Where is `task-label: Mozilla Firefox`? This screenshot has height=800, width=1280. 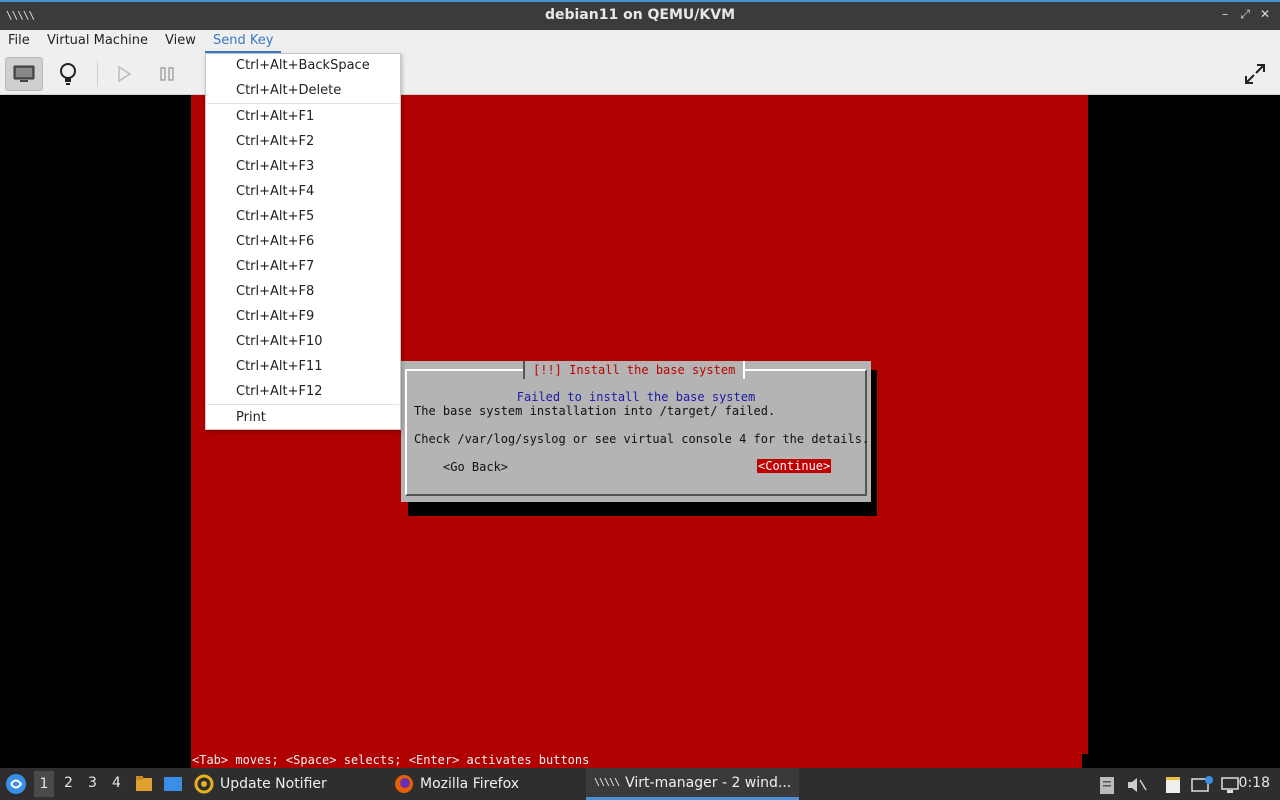 task-label: Mozilla Firefox is located at coordinates (470, 784).